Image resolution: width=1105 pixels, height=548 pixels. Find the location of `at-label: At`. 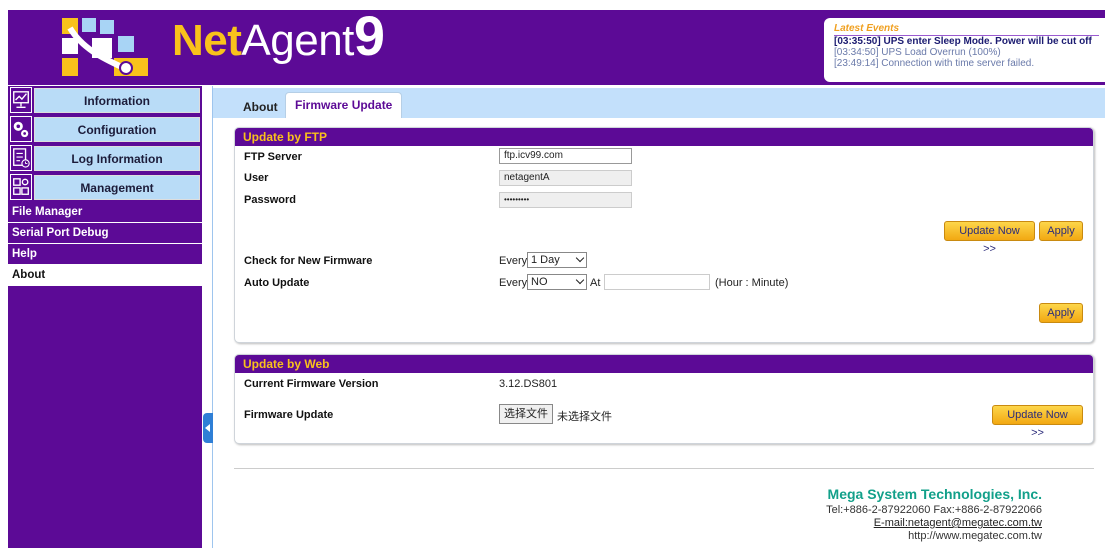

at-label: At is located at coordinates (595, 283).